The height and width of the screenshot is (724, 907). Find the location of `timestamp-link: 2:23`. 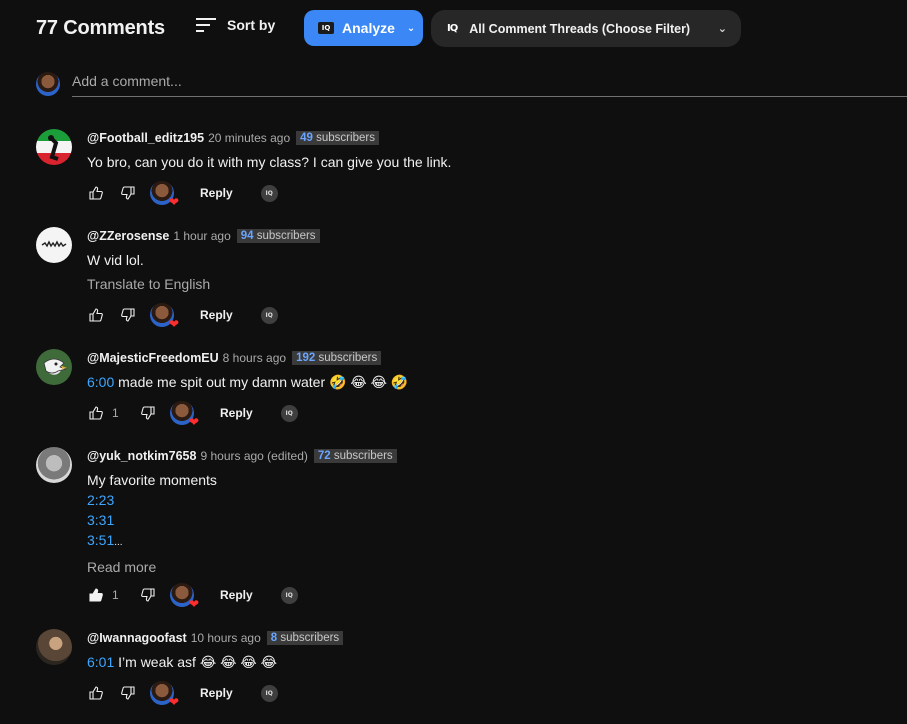

timestamp-link: 2:23 is located at coordinates (491, 500).